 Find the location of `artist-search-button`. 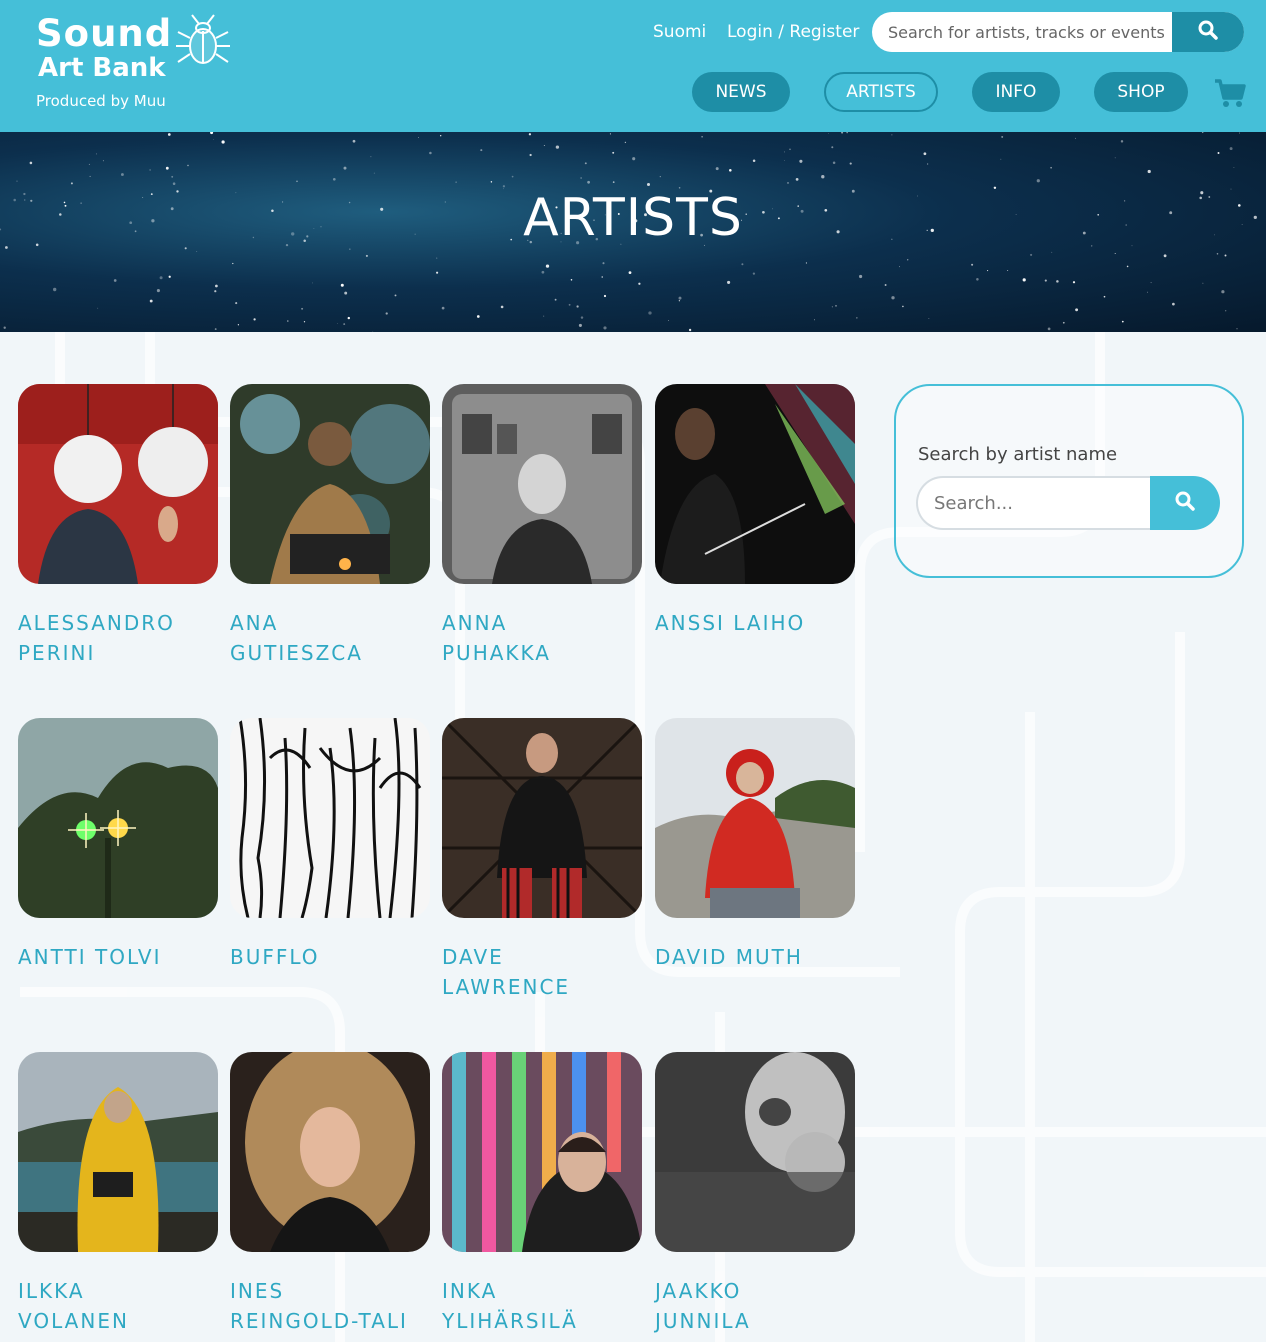

artist-search-button is located at coordinates (1185, 503).